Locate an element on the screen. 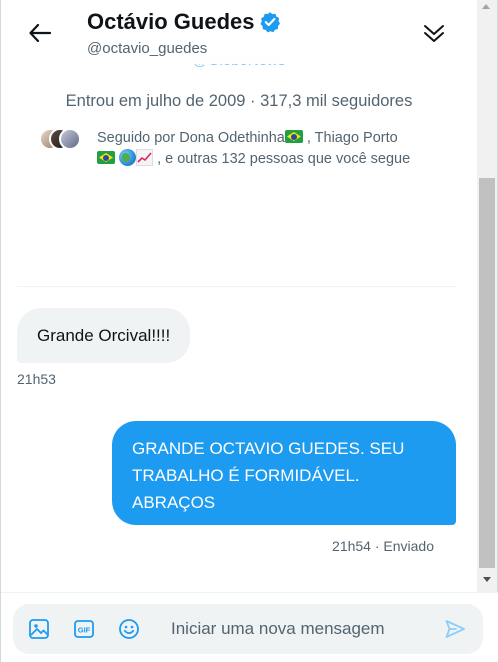  conversation-header: Octávio Guedes @octavio_guedes is located at coordinates (239, 32).